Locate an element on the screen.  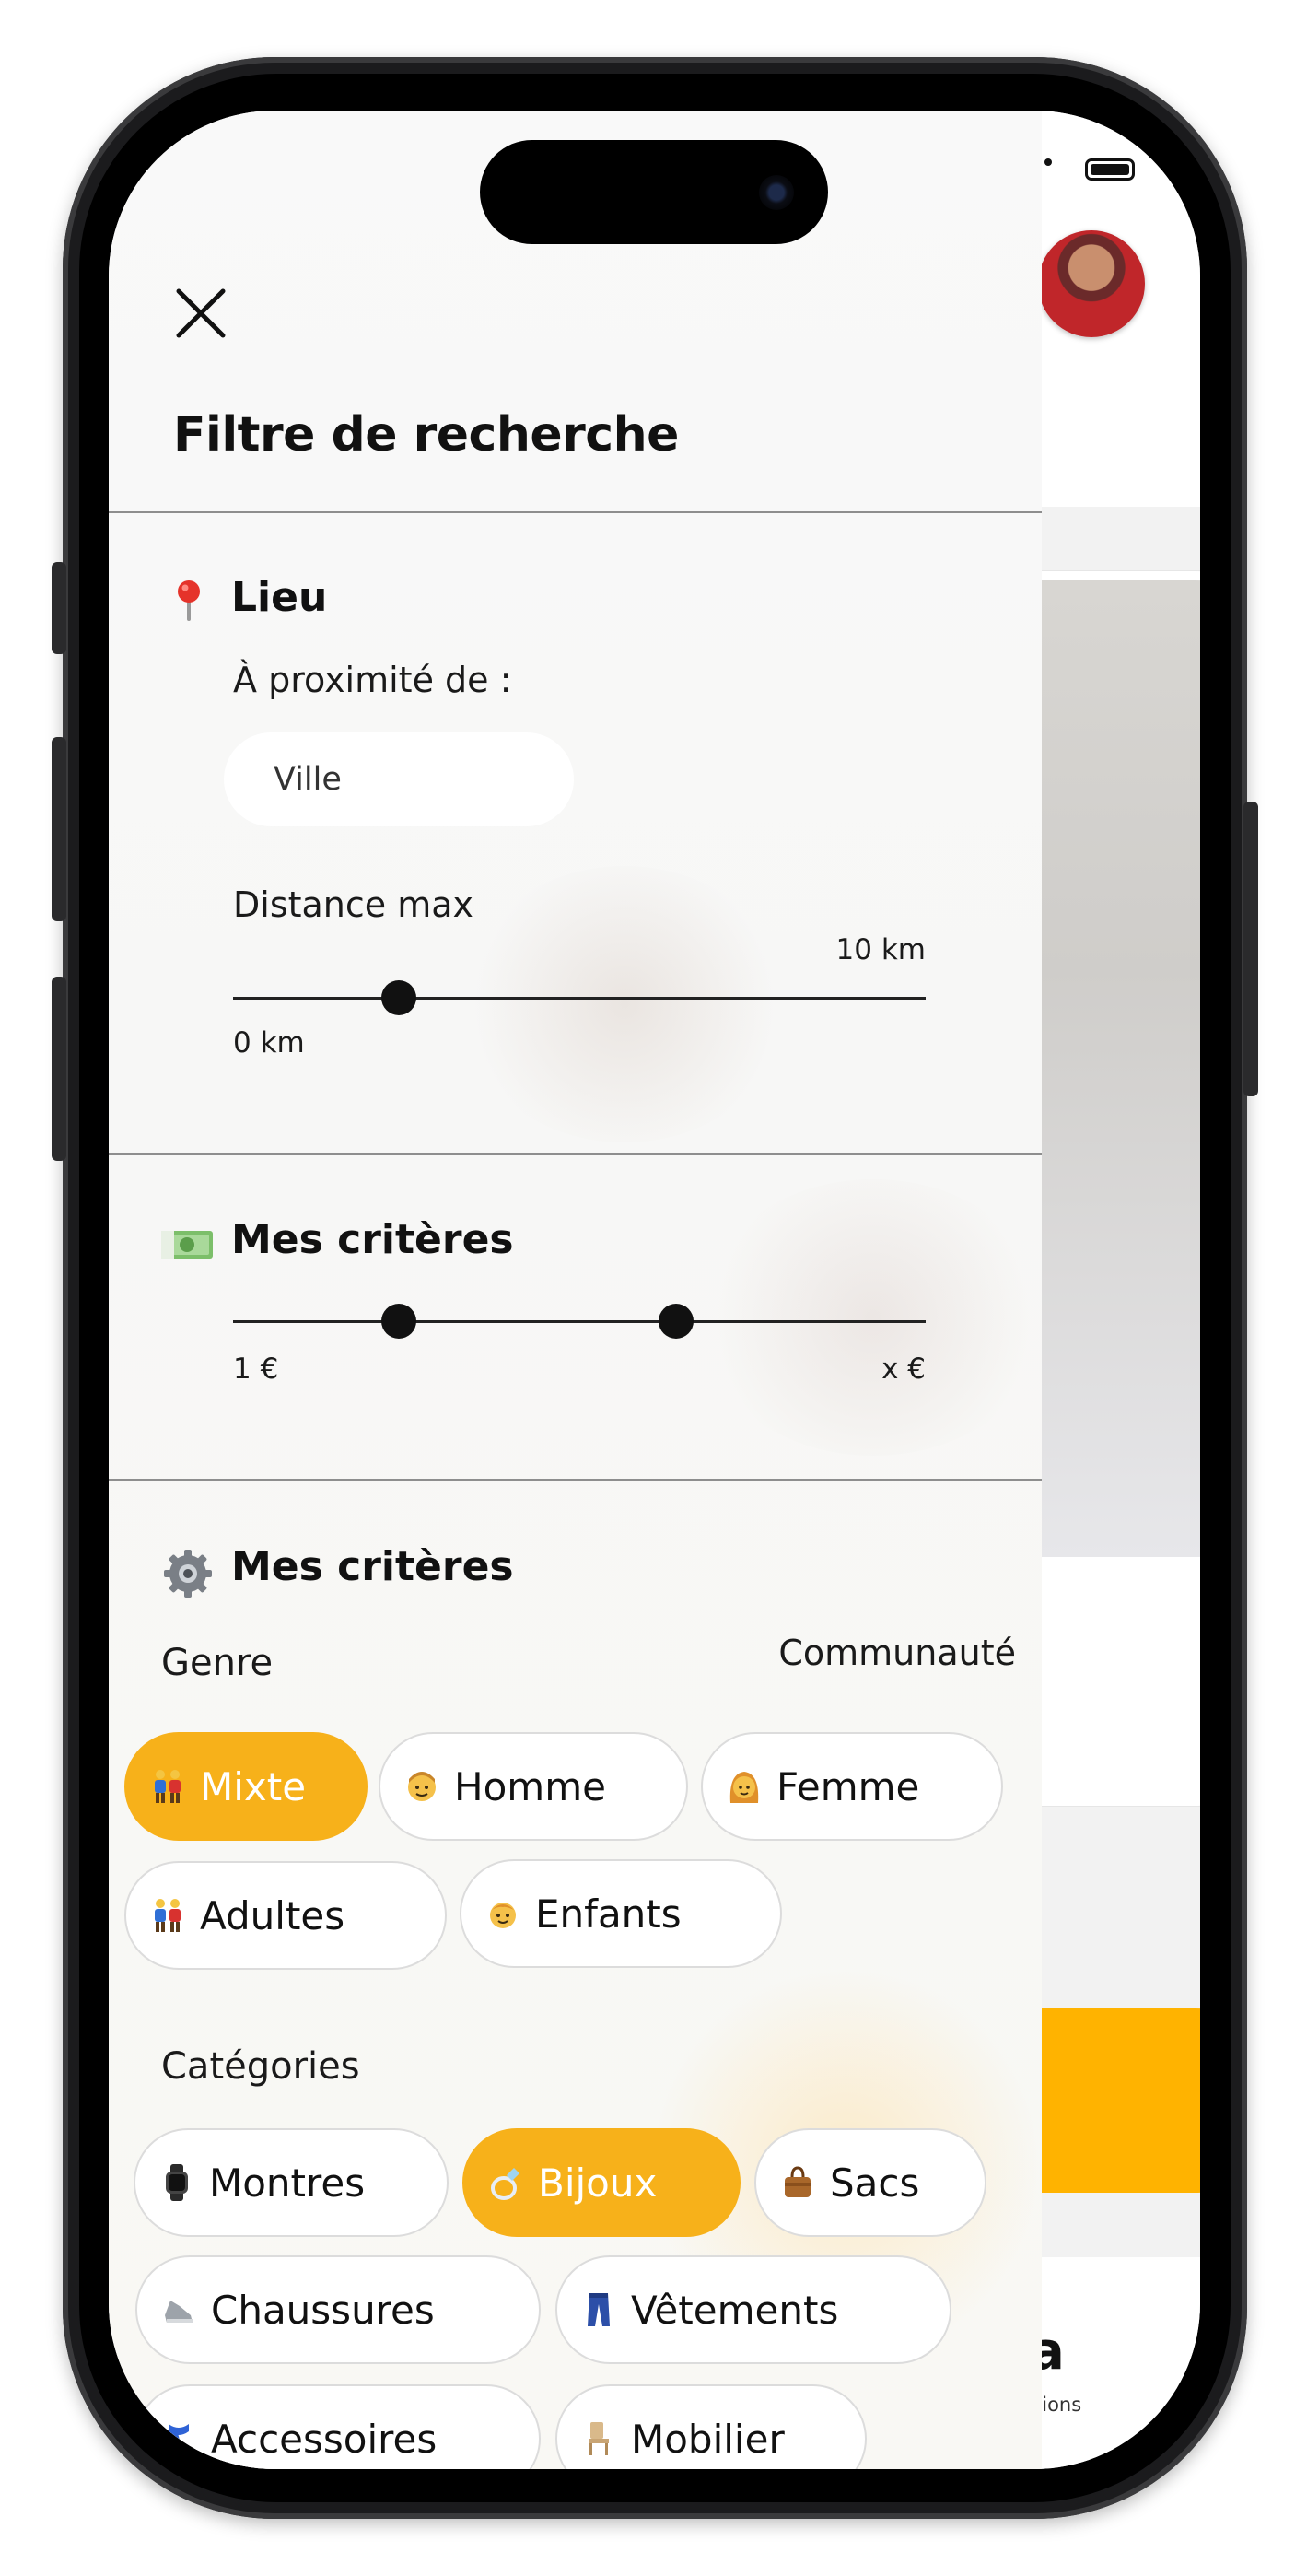
chip-sacs: Sacs is located at coordinates (870, 2182).